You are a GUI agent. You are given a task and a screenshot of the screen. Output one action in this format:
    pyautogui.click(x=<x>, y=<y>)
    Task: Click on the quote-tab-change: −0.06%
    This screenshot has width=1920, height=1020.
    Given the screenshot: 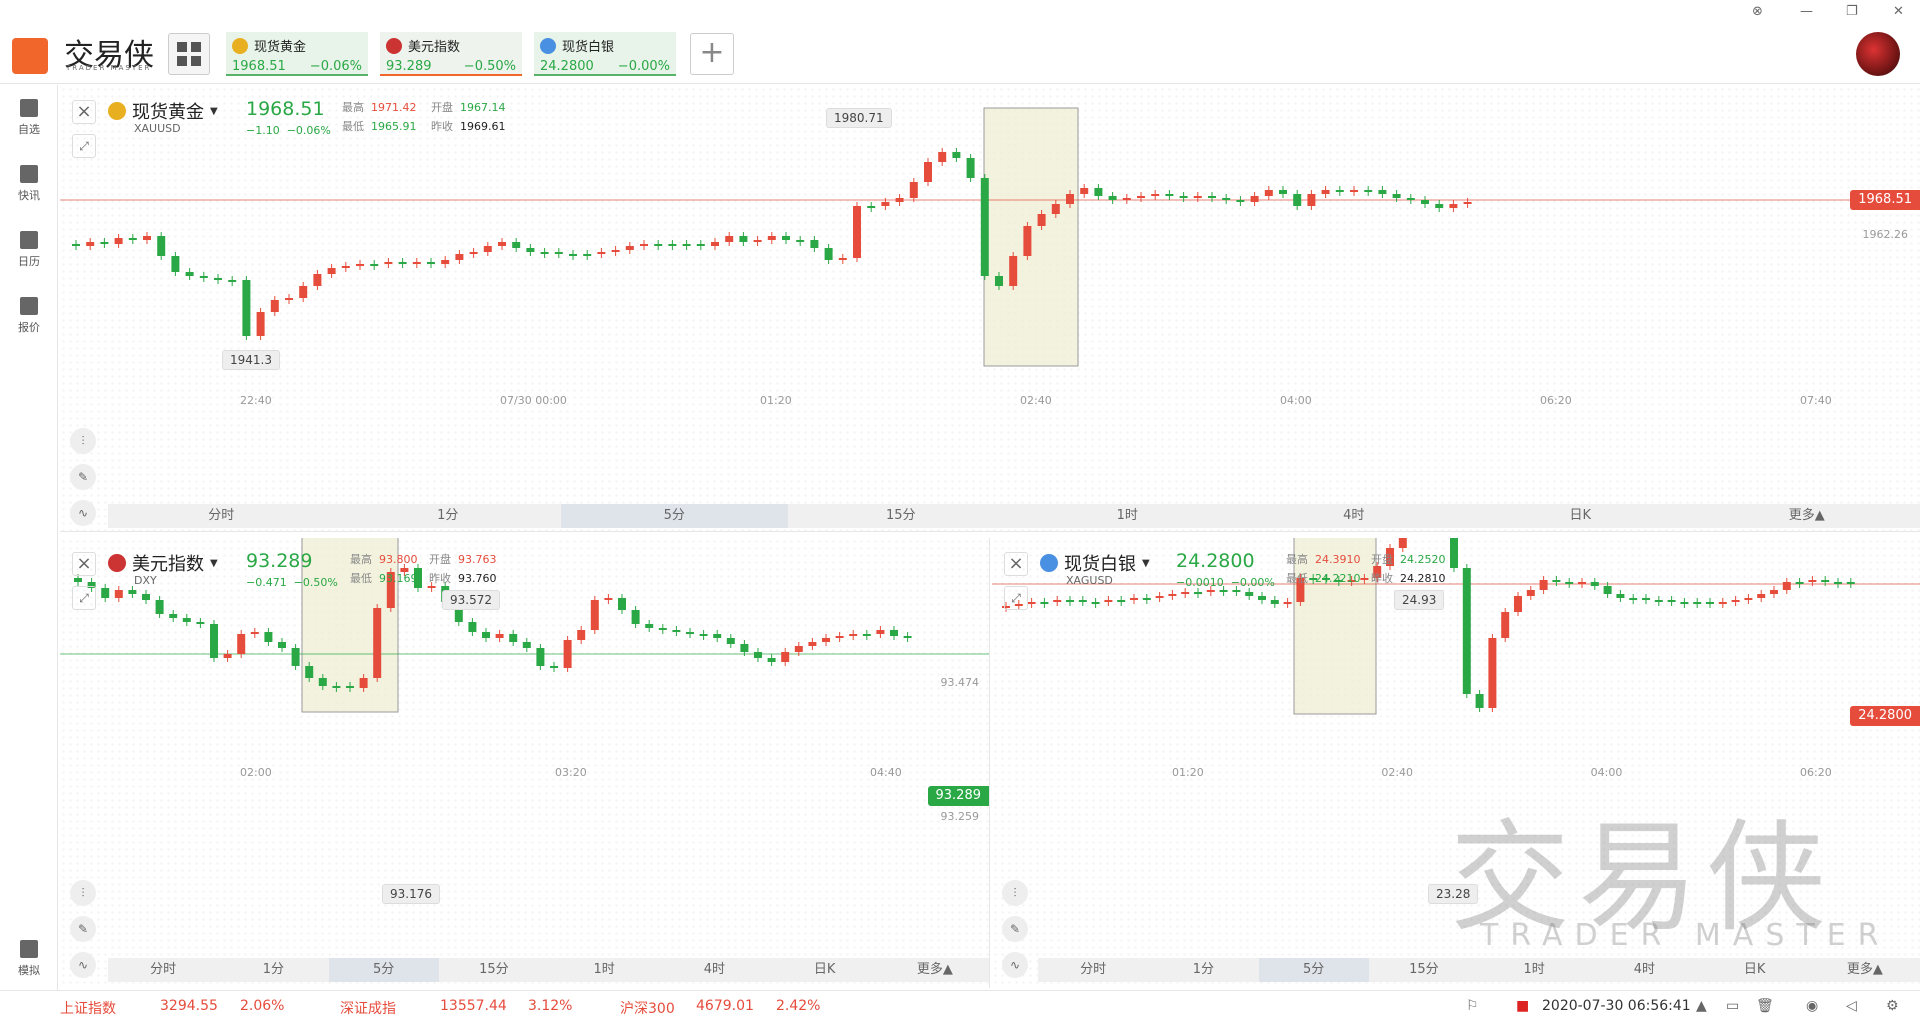 What is the action you would take?
    pyautogui.click(x=335, y=66)
    